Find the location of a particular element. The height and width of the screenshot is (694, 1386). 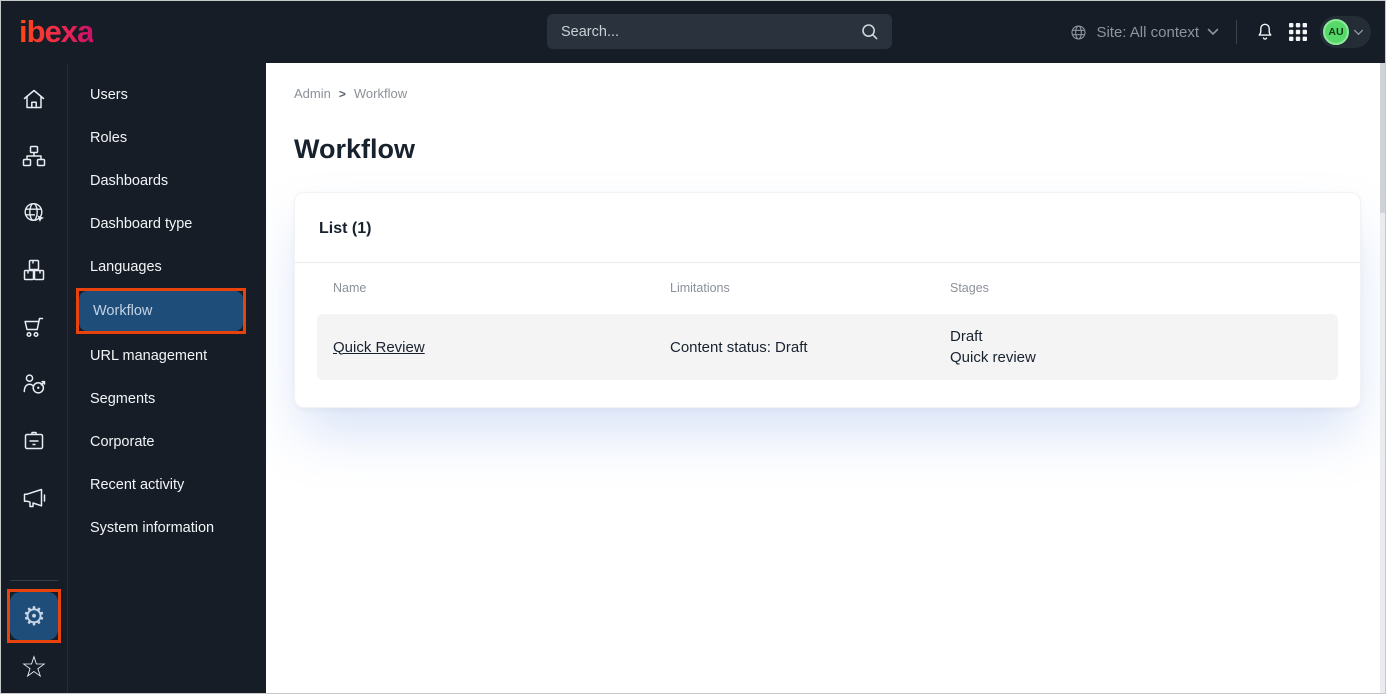

sidebar-item-label: System information is located at coordinates (152, 527).